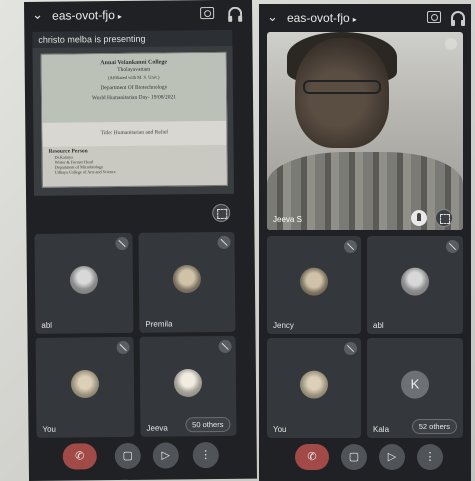 The width and height of the screenshot is (475, 481). Describe the element at coordinates (419, 218) in the screenshot. I see `pin-icon` at that location.